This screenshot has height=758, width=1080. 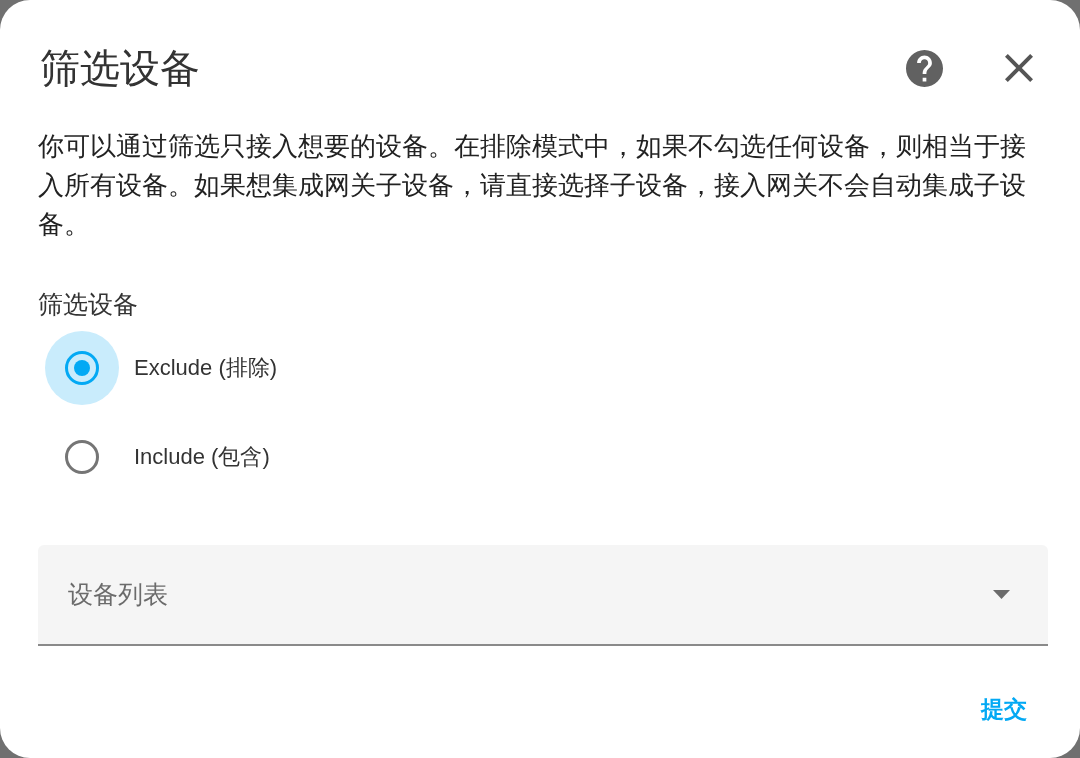 What do you see at coordinates (532, 185) in the screenshot?
I see `dialog-description: 你可以通过筛选只接入想要的设备。在排除模式中，如果不勾选任何设备，则相当于接入所有设备。如果想集成网关子设备，请直接选择子设备，接入网关不会自动集成子设备。` at bounding box center [532, 185].